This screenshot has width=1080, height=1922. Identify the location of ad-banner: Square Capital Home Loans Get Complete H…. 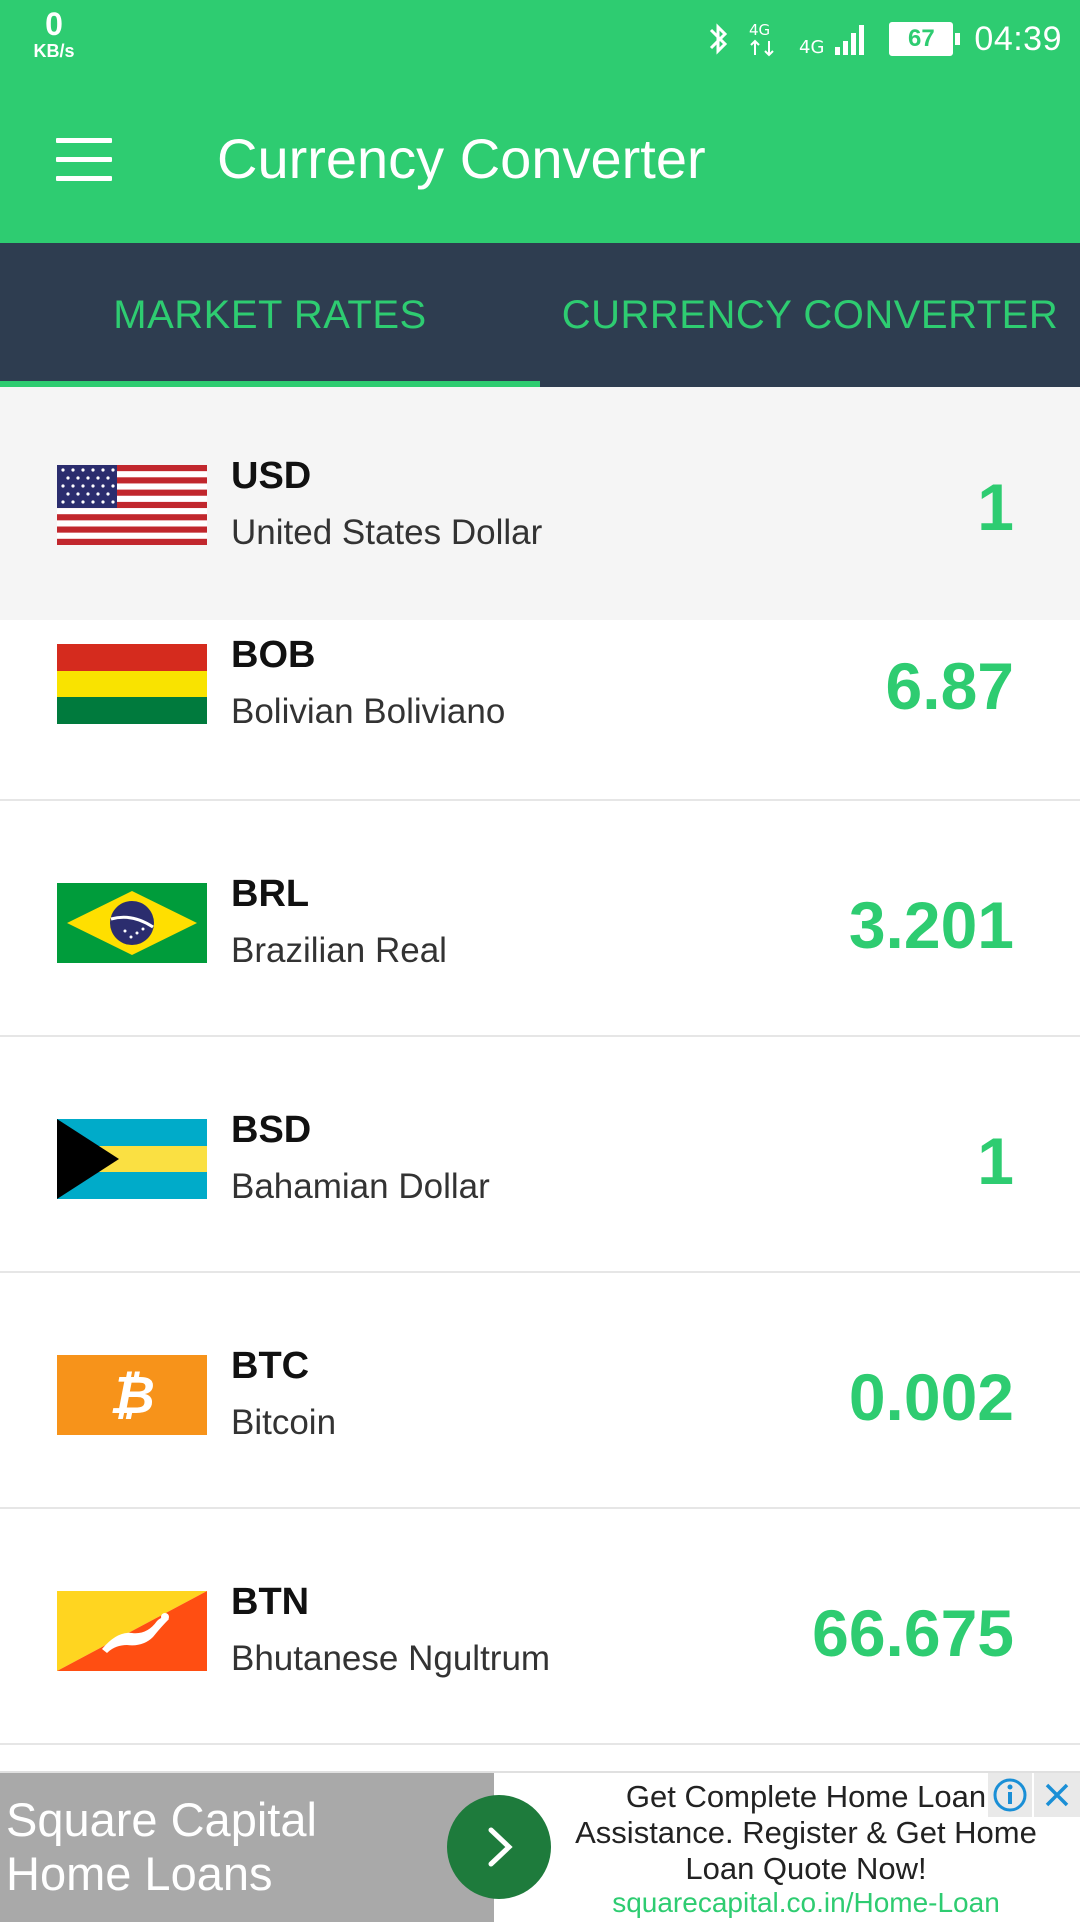
(540, 1846).